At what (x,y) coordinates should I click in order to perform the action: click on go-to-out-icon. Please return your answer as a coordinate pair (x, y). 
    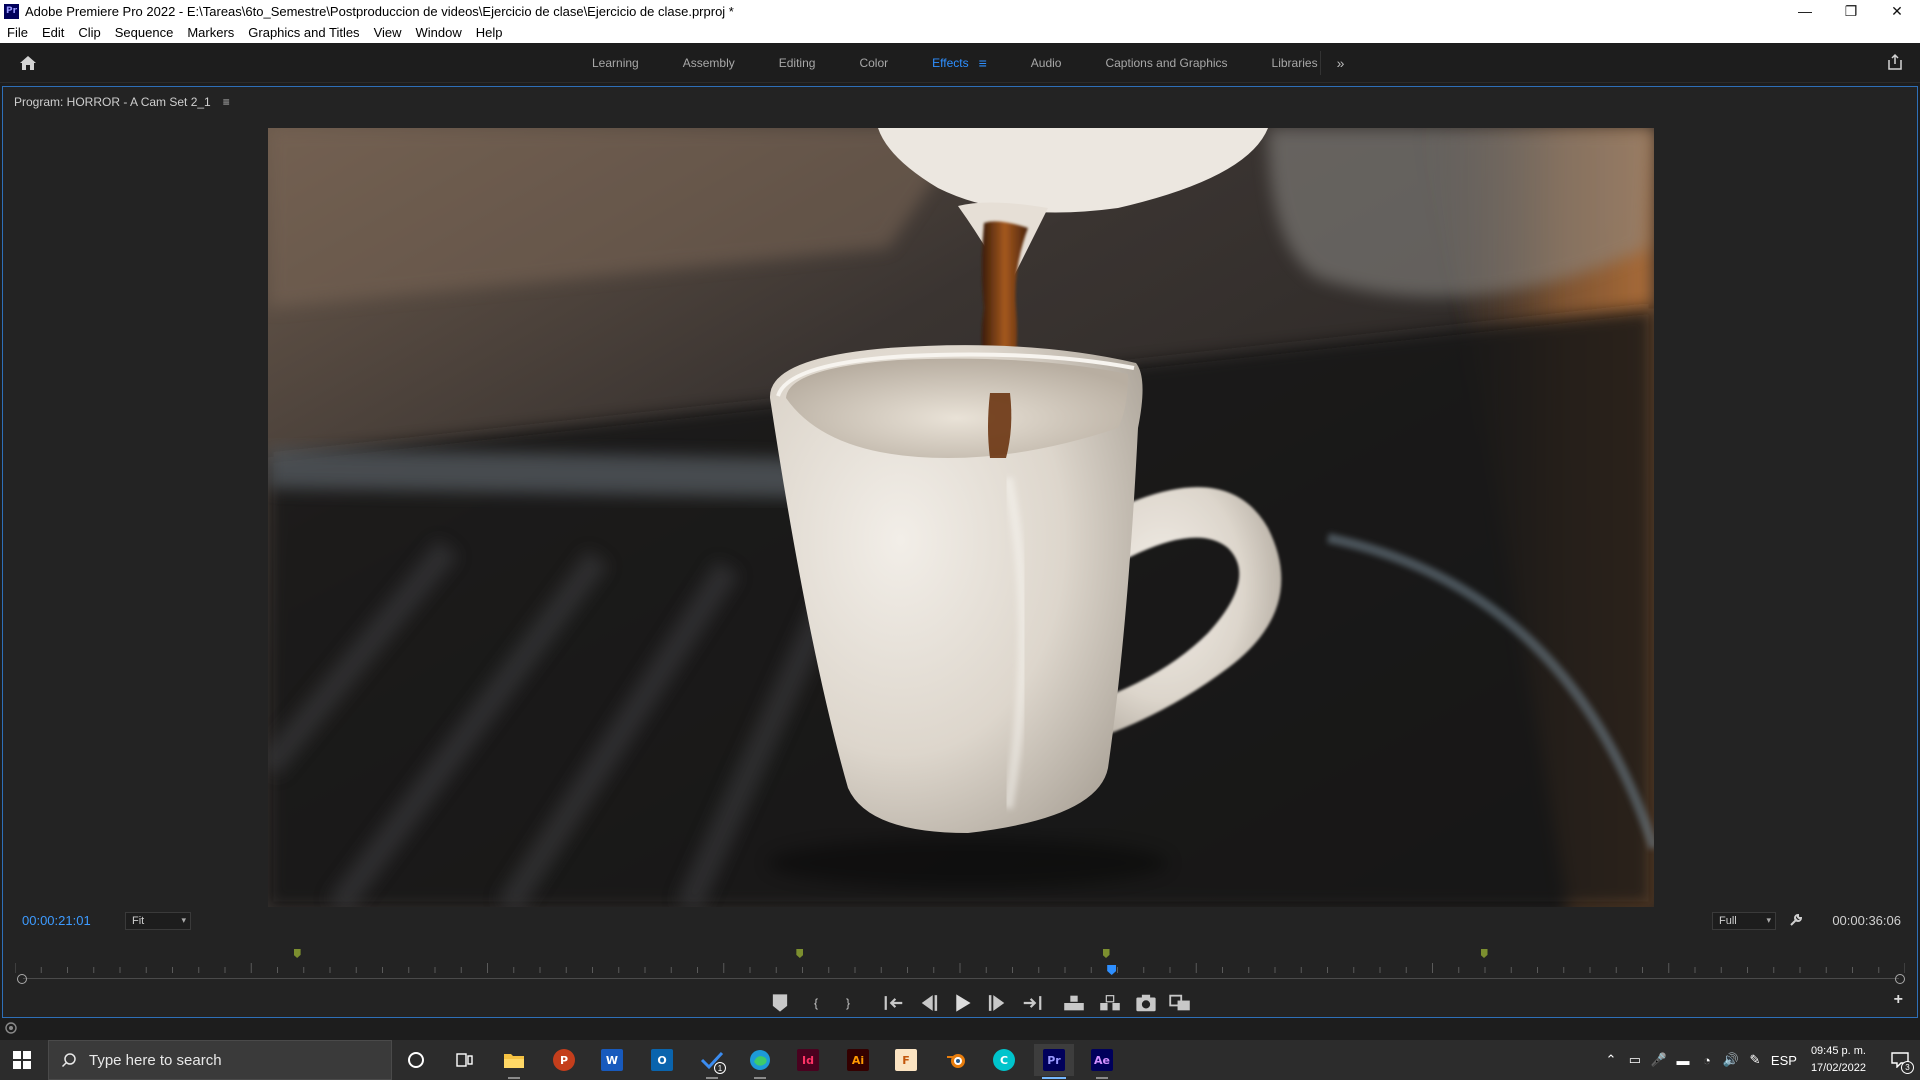
    Looking at the image, I should click on (1032, 1003).